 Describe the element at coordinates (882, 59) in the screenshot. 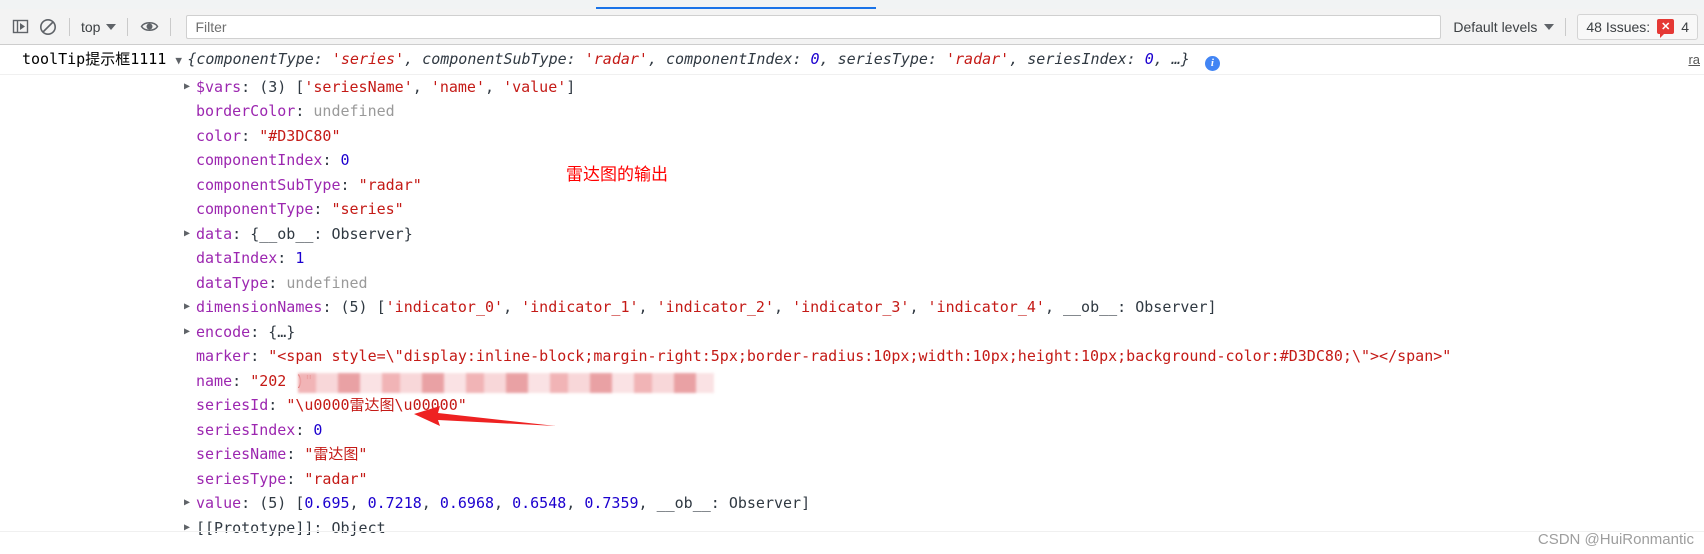

I see `object-preview-token: , seriesType:` at that location.